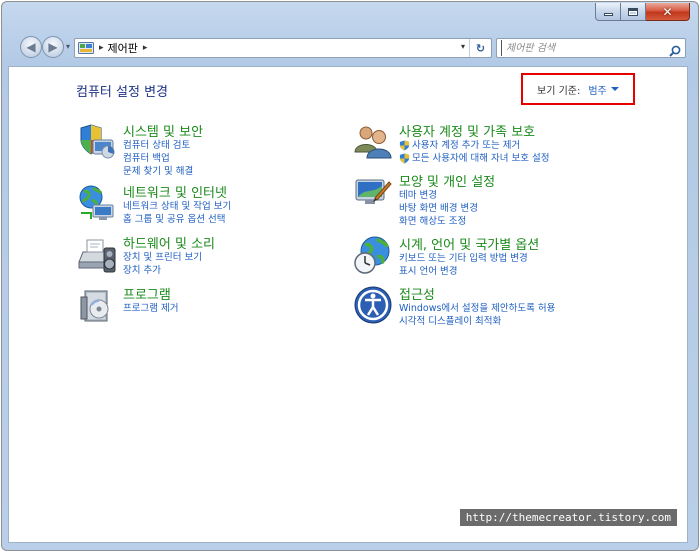  I want to click on forward-arrow-icon: ▶, so click(53, 47).